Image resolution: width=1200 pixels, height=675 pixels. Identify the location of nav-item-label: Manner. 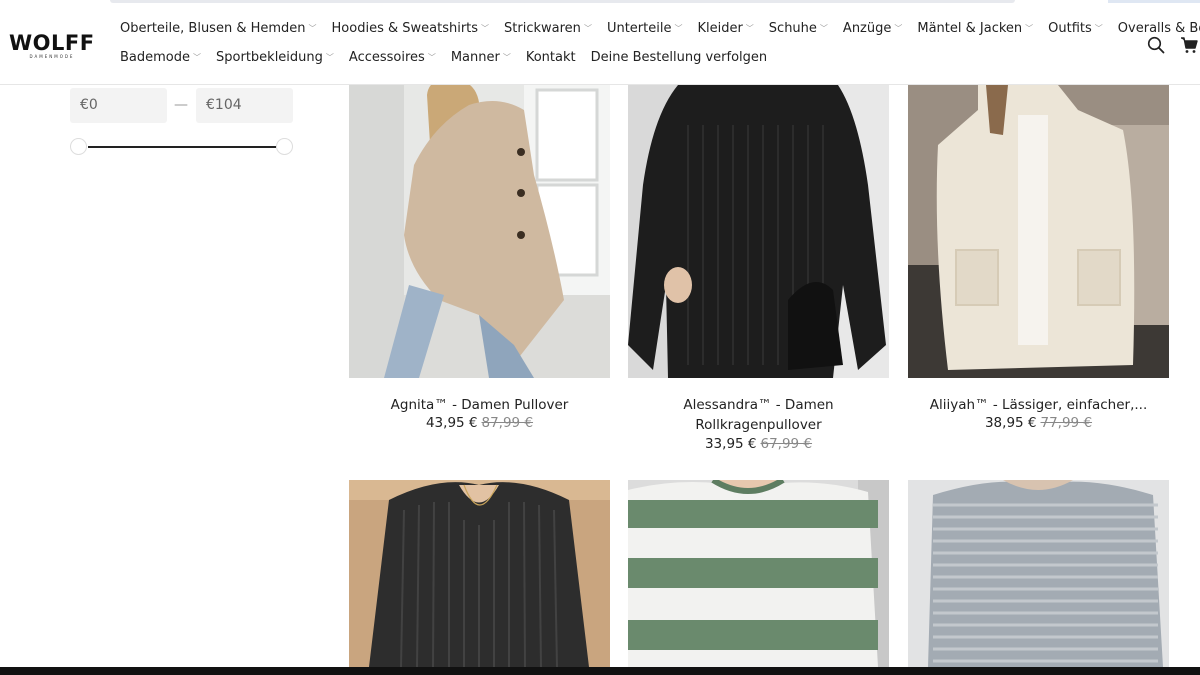
(475, 57).